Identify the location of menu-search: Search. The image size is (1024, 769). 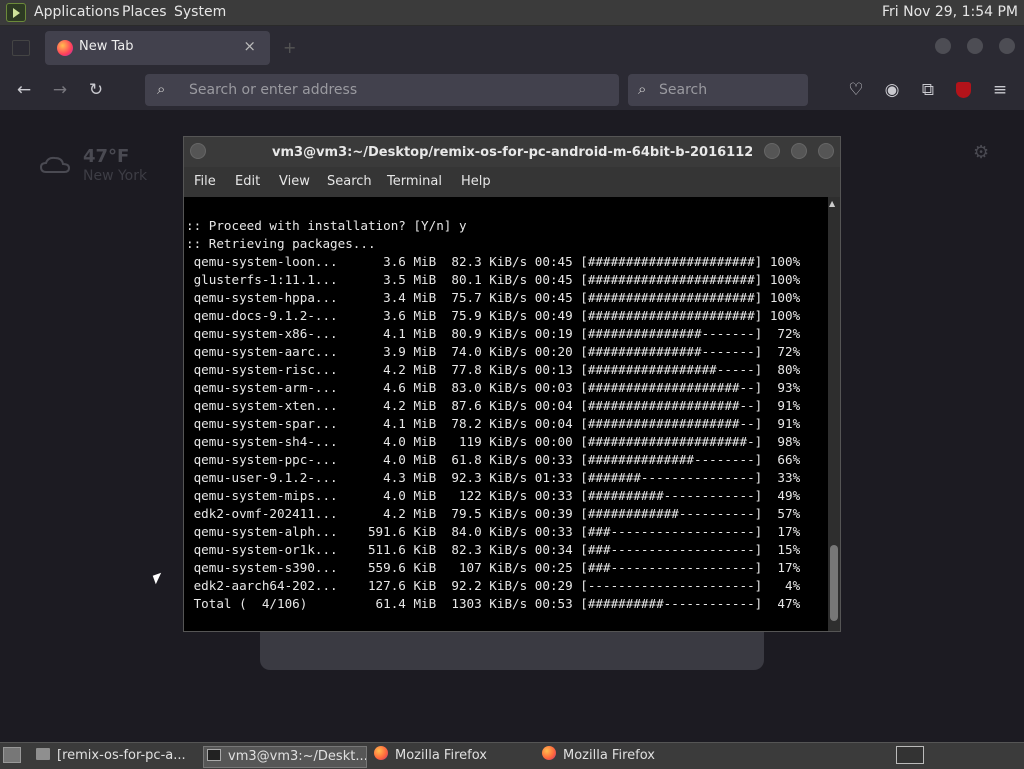
(349, 181).